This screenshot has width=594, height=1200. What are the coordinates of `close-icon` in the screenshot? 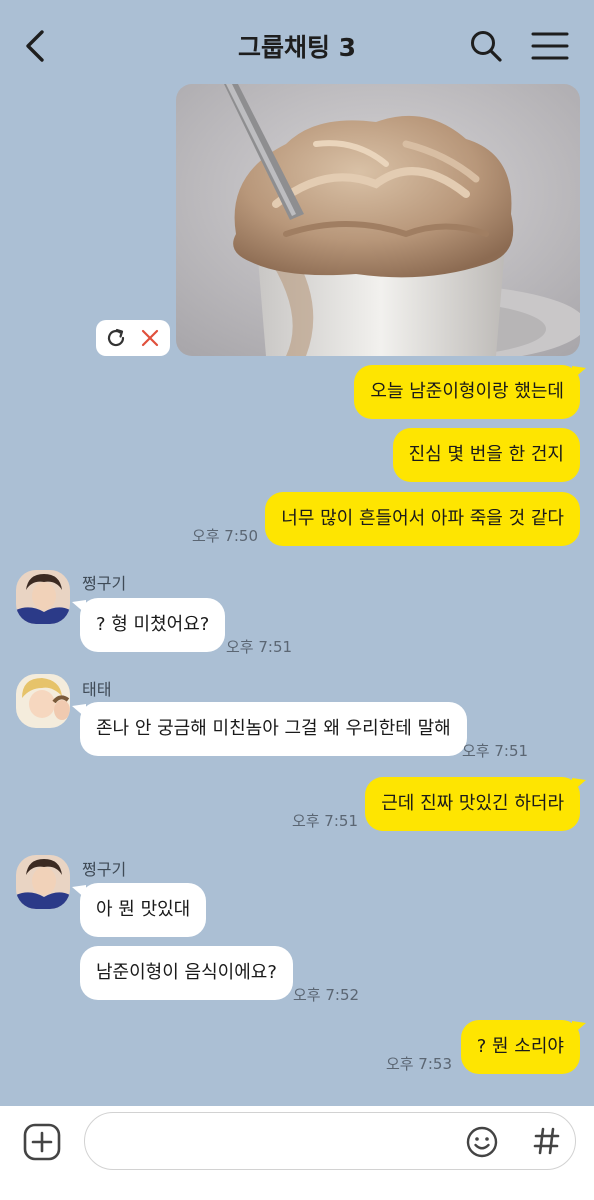 It's located at (150, 338).